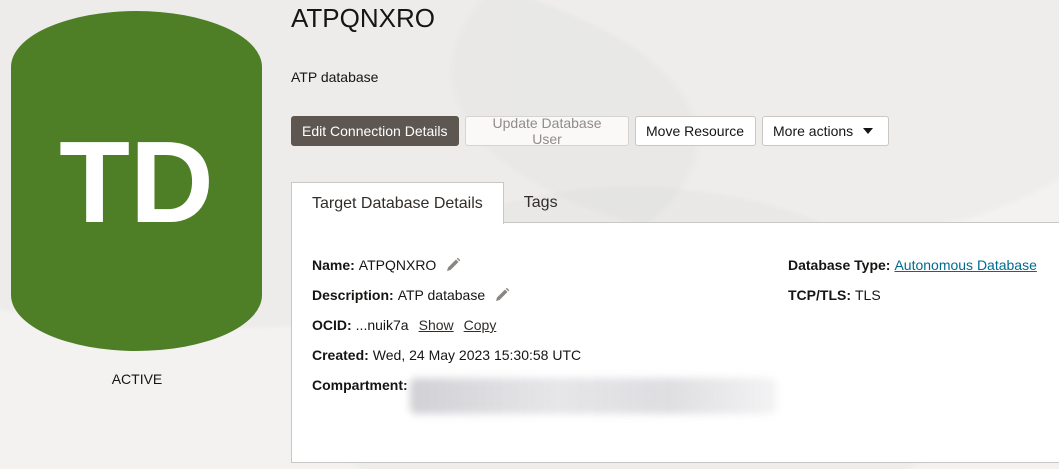 The width and height of the screenshot is (1059, 469). What do you see at coordinates (340, 355) in the screenshot?
I see `created-label: Created:` at bounding box center [340, 355].